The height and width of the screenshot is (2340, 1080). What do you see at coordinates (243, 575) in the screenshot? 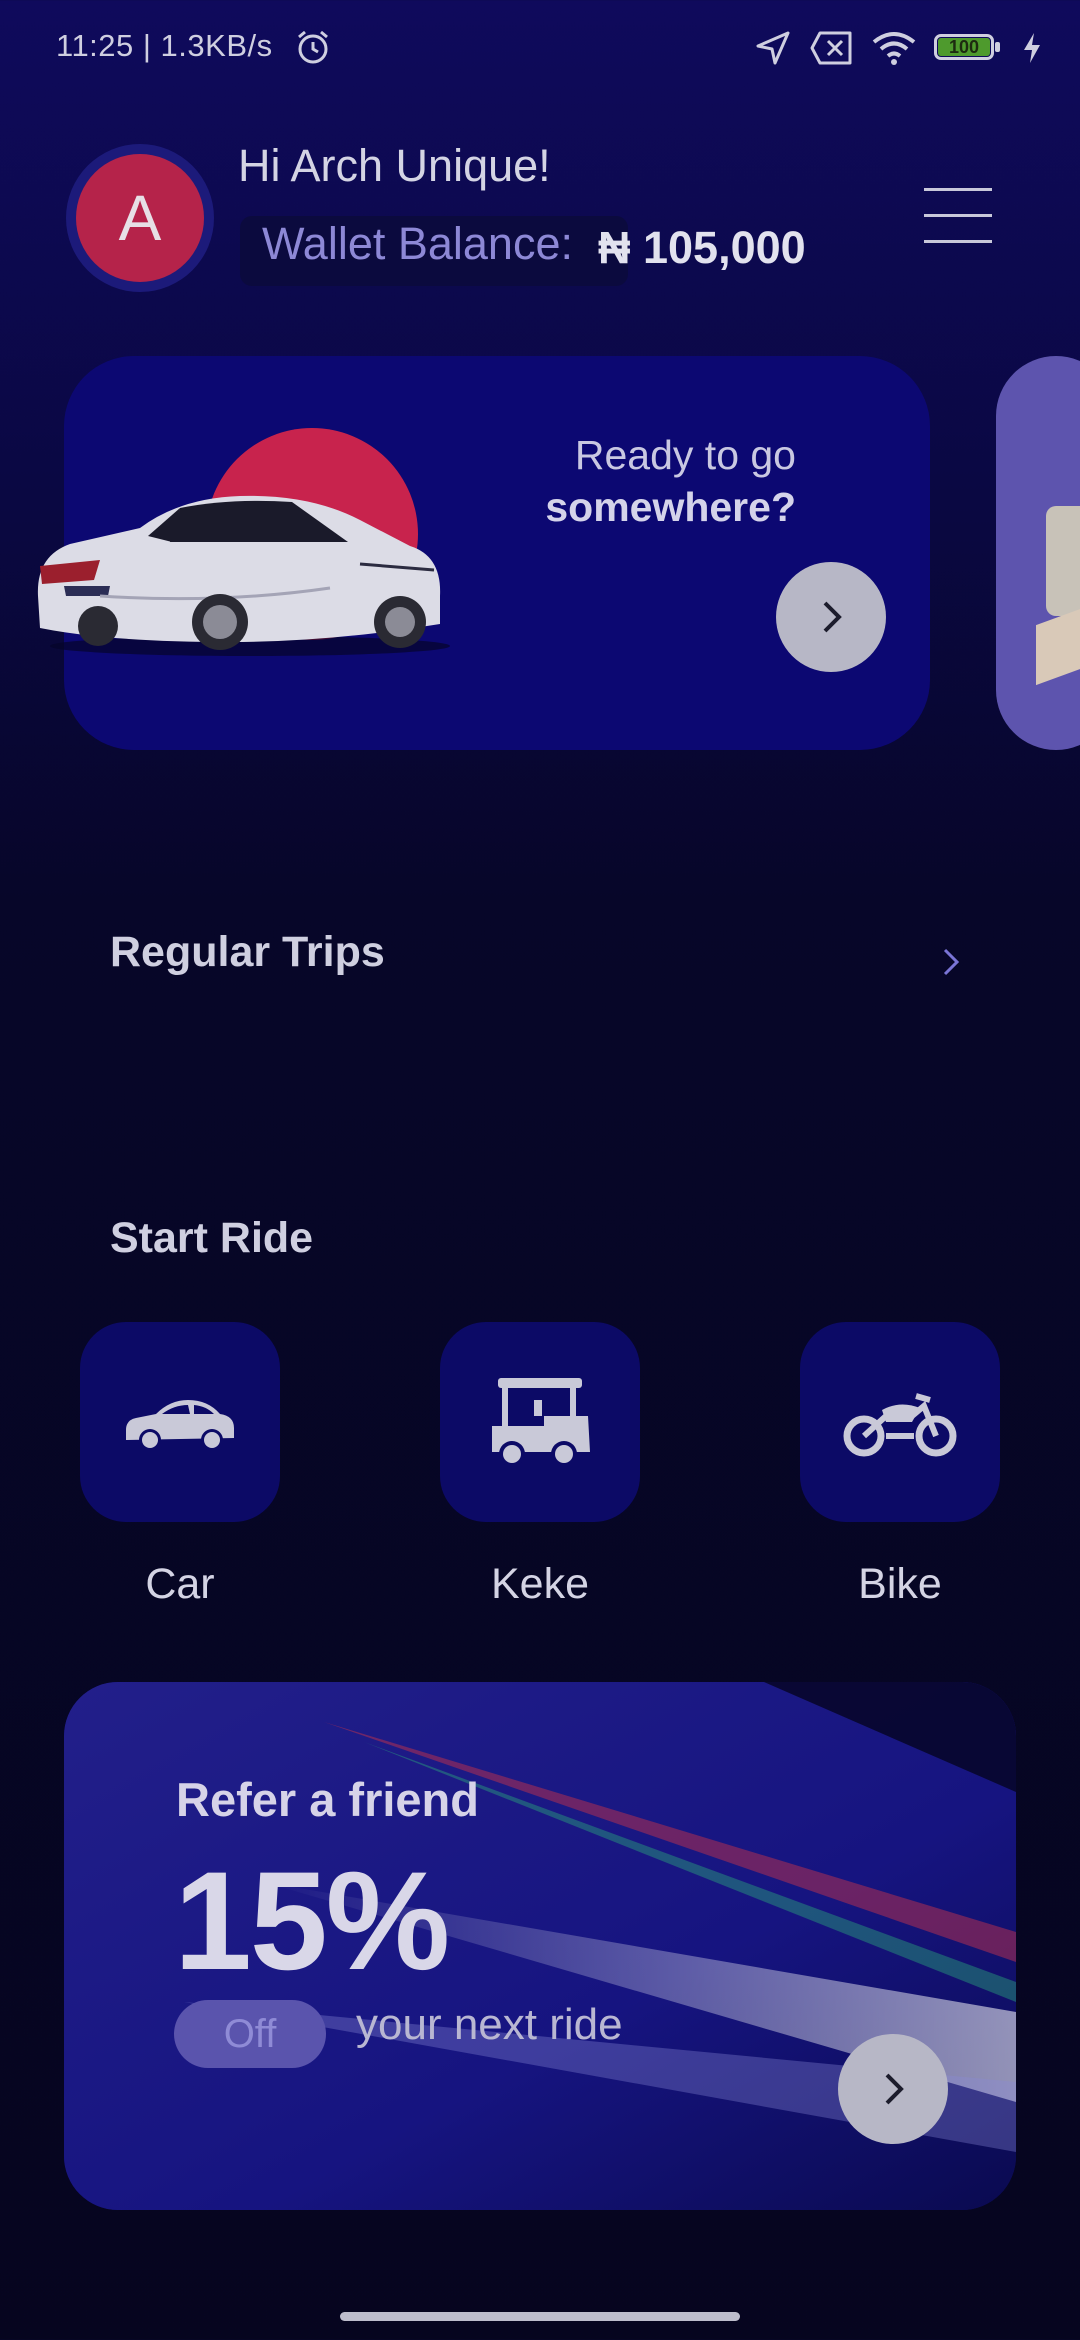
I see `car-illustration-icon` at bounding box center [243, 575].